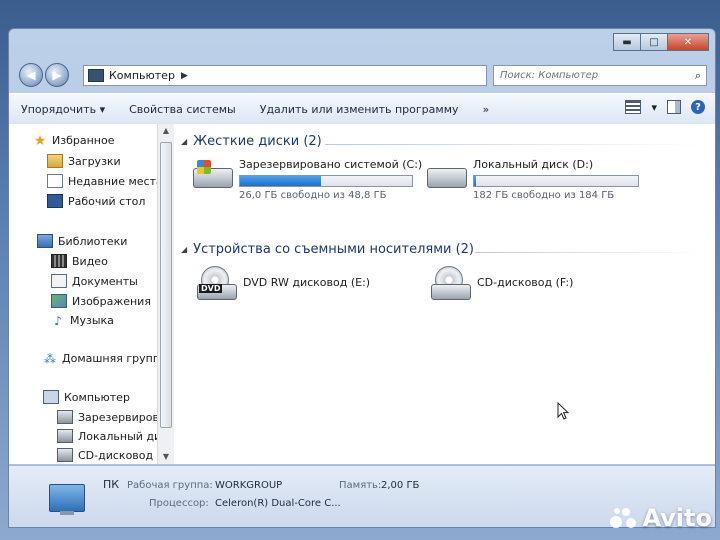  I want to click on nav-label: CD-дисковод (F:, so click(117, 455).